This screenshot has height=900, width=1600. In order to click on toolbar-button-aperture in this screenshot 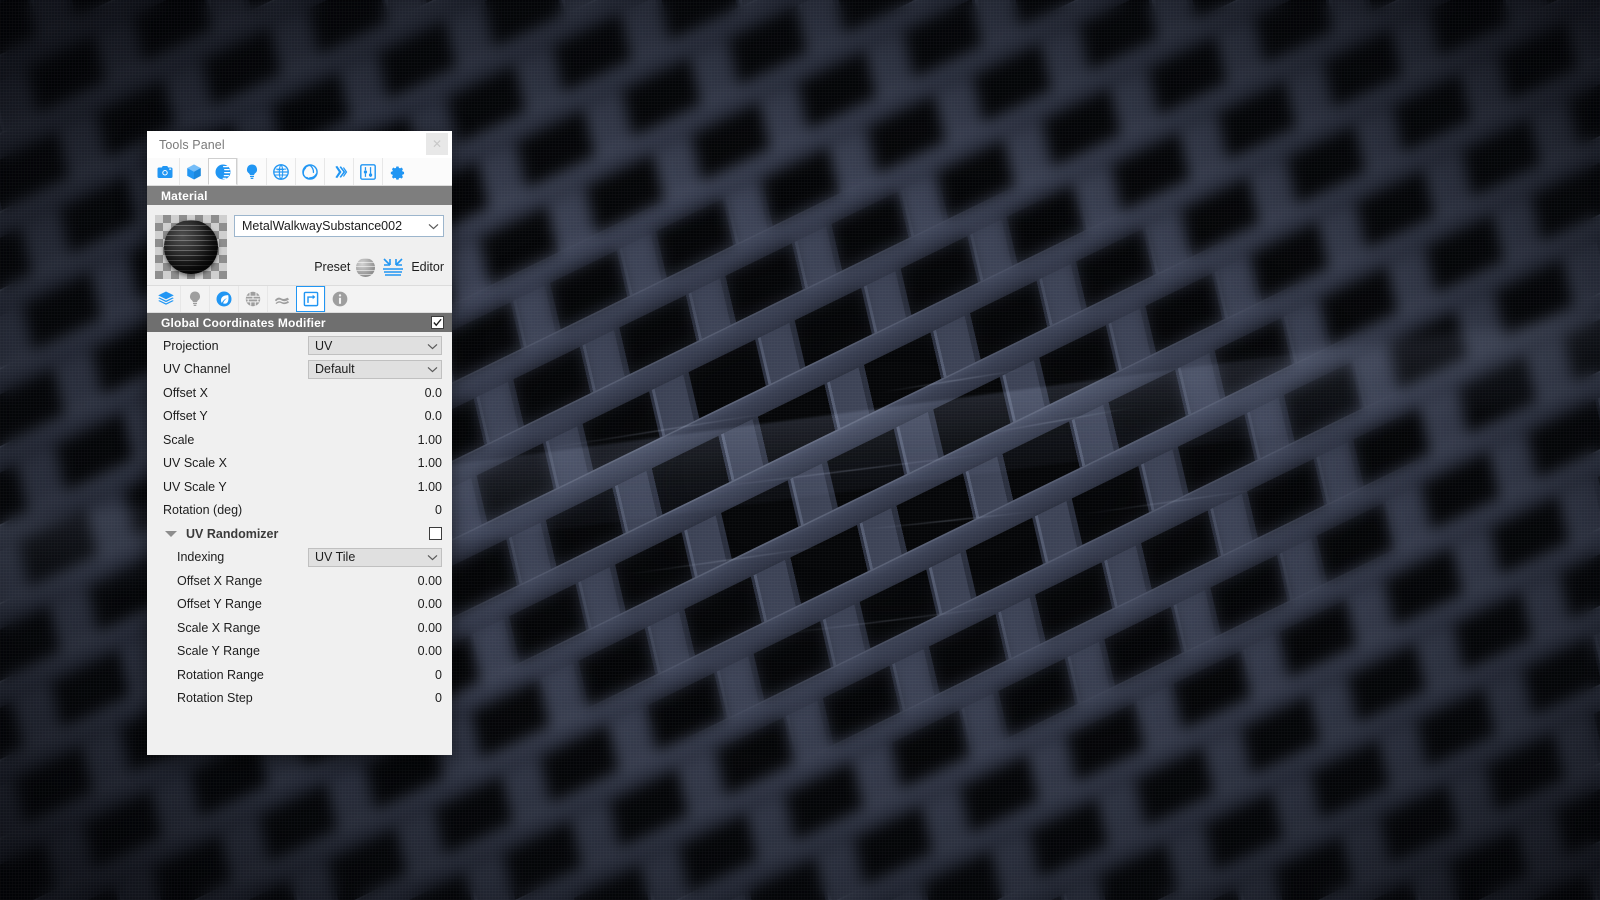, I will do `click(309, 171)`.